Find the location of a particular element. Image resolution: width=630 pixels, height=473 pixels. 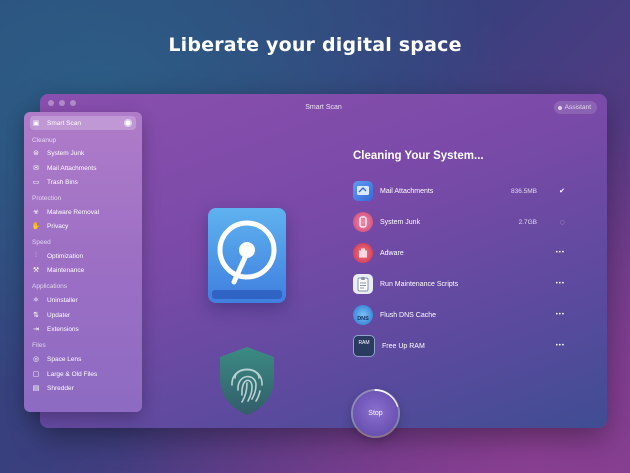

sidebar-item-label: Privacy is located at coordinates (58, 226).